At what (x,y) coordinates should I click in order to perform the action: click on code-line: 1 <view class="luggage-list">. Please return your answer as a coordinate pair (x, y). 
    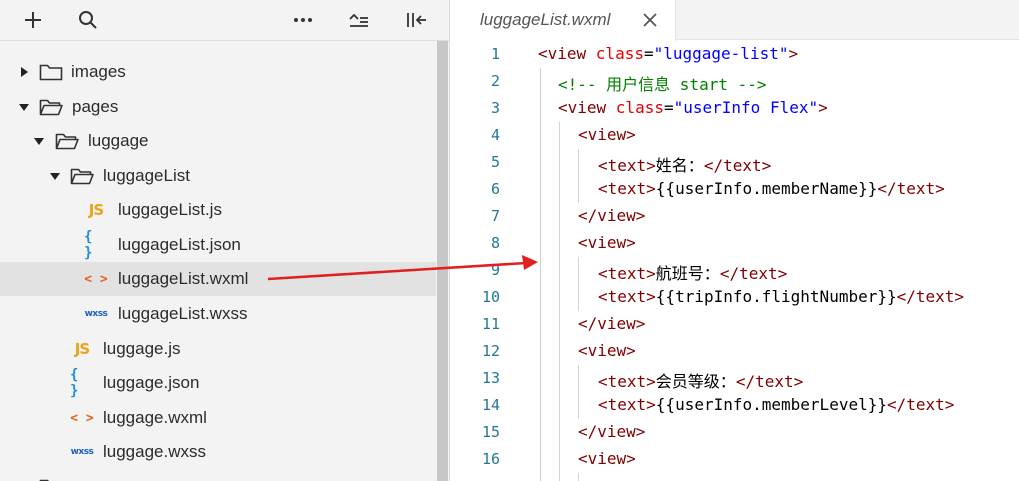
    Looking at the image, I should click on (734, 54).